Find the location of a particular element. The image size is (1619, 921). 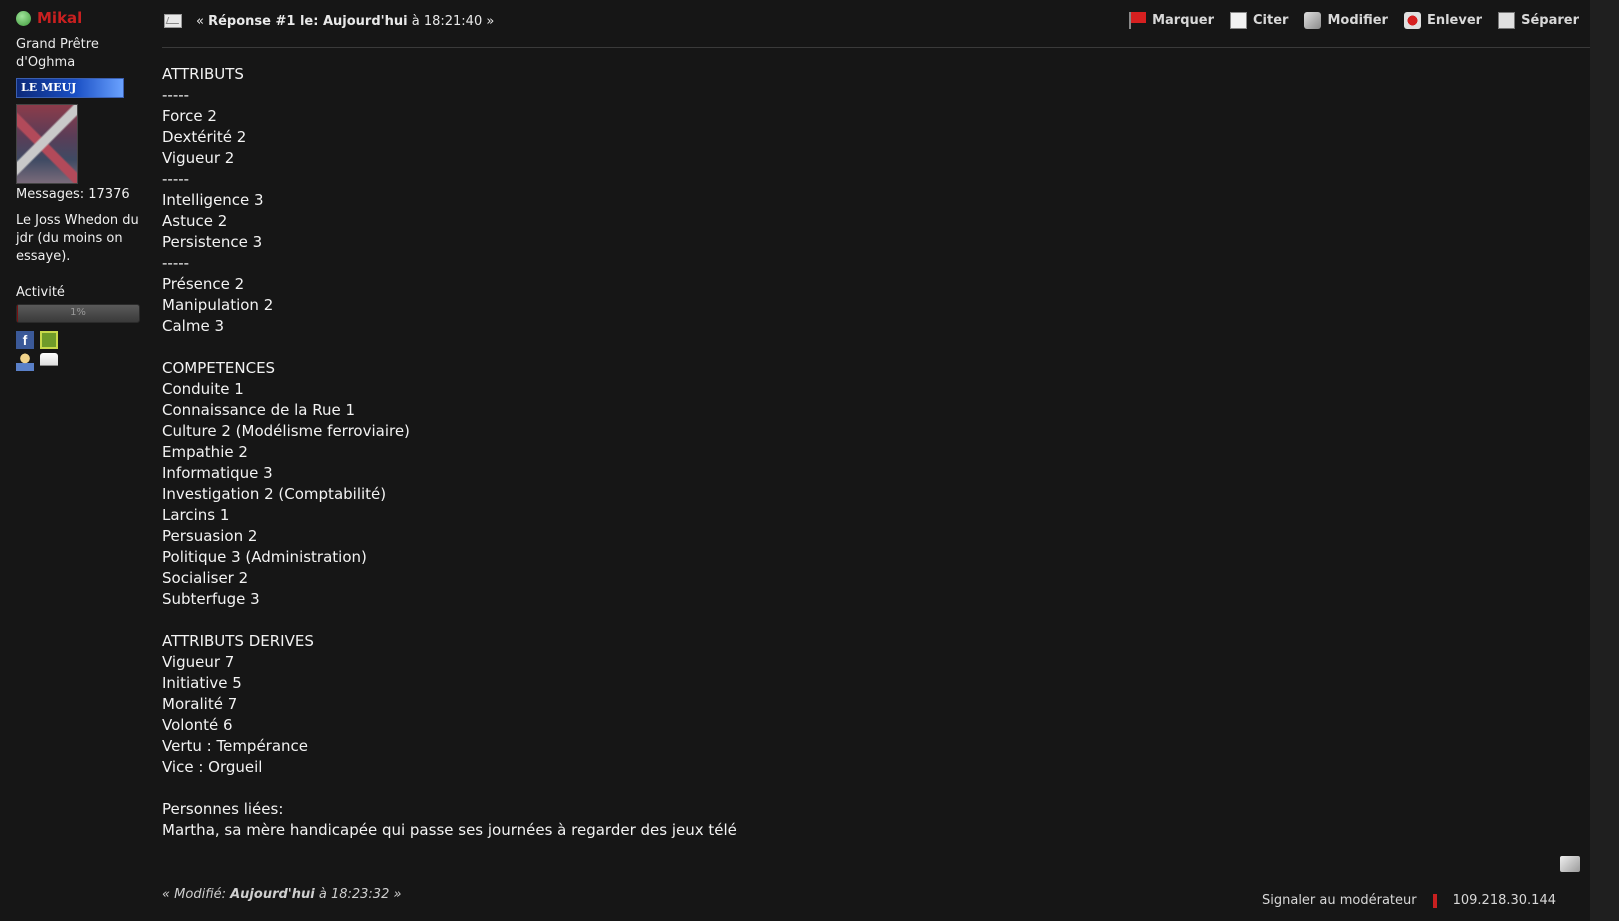

modified-date: Aujourd'hui is located at coordinates (272, 894).